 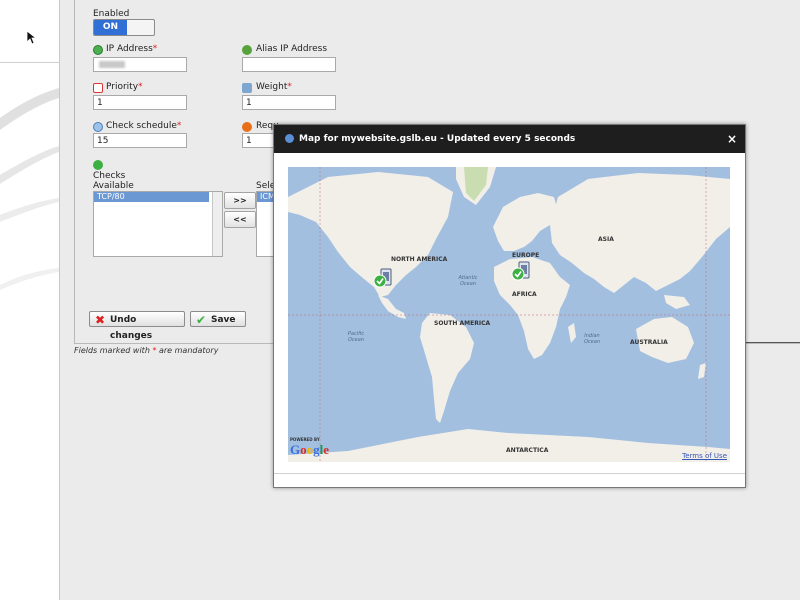 I want to click on google-wordmark: Google, so click(x=310, y=449).